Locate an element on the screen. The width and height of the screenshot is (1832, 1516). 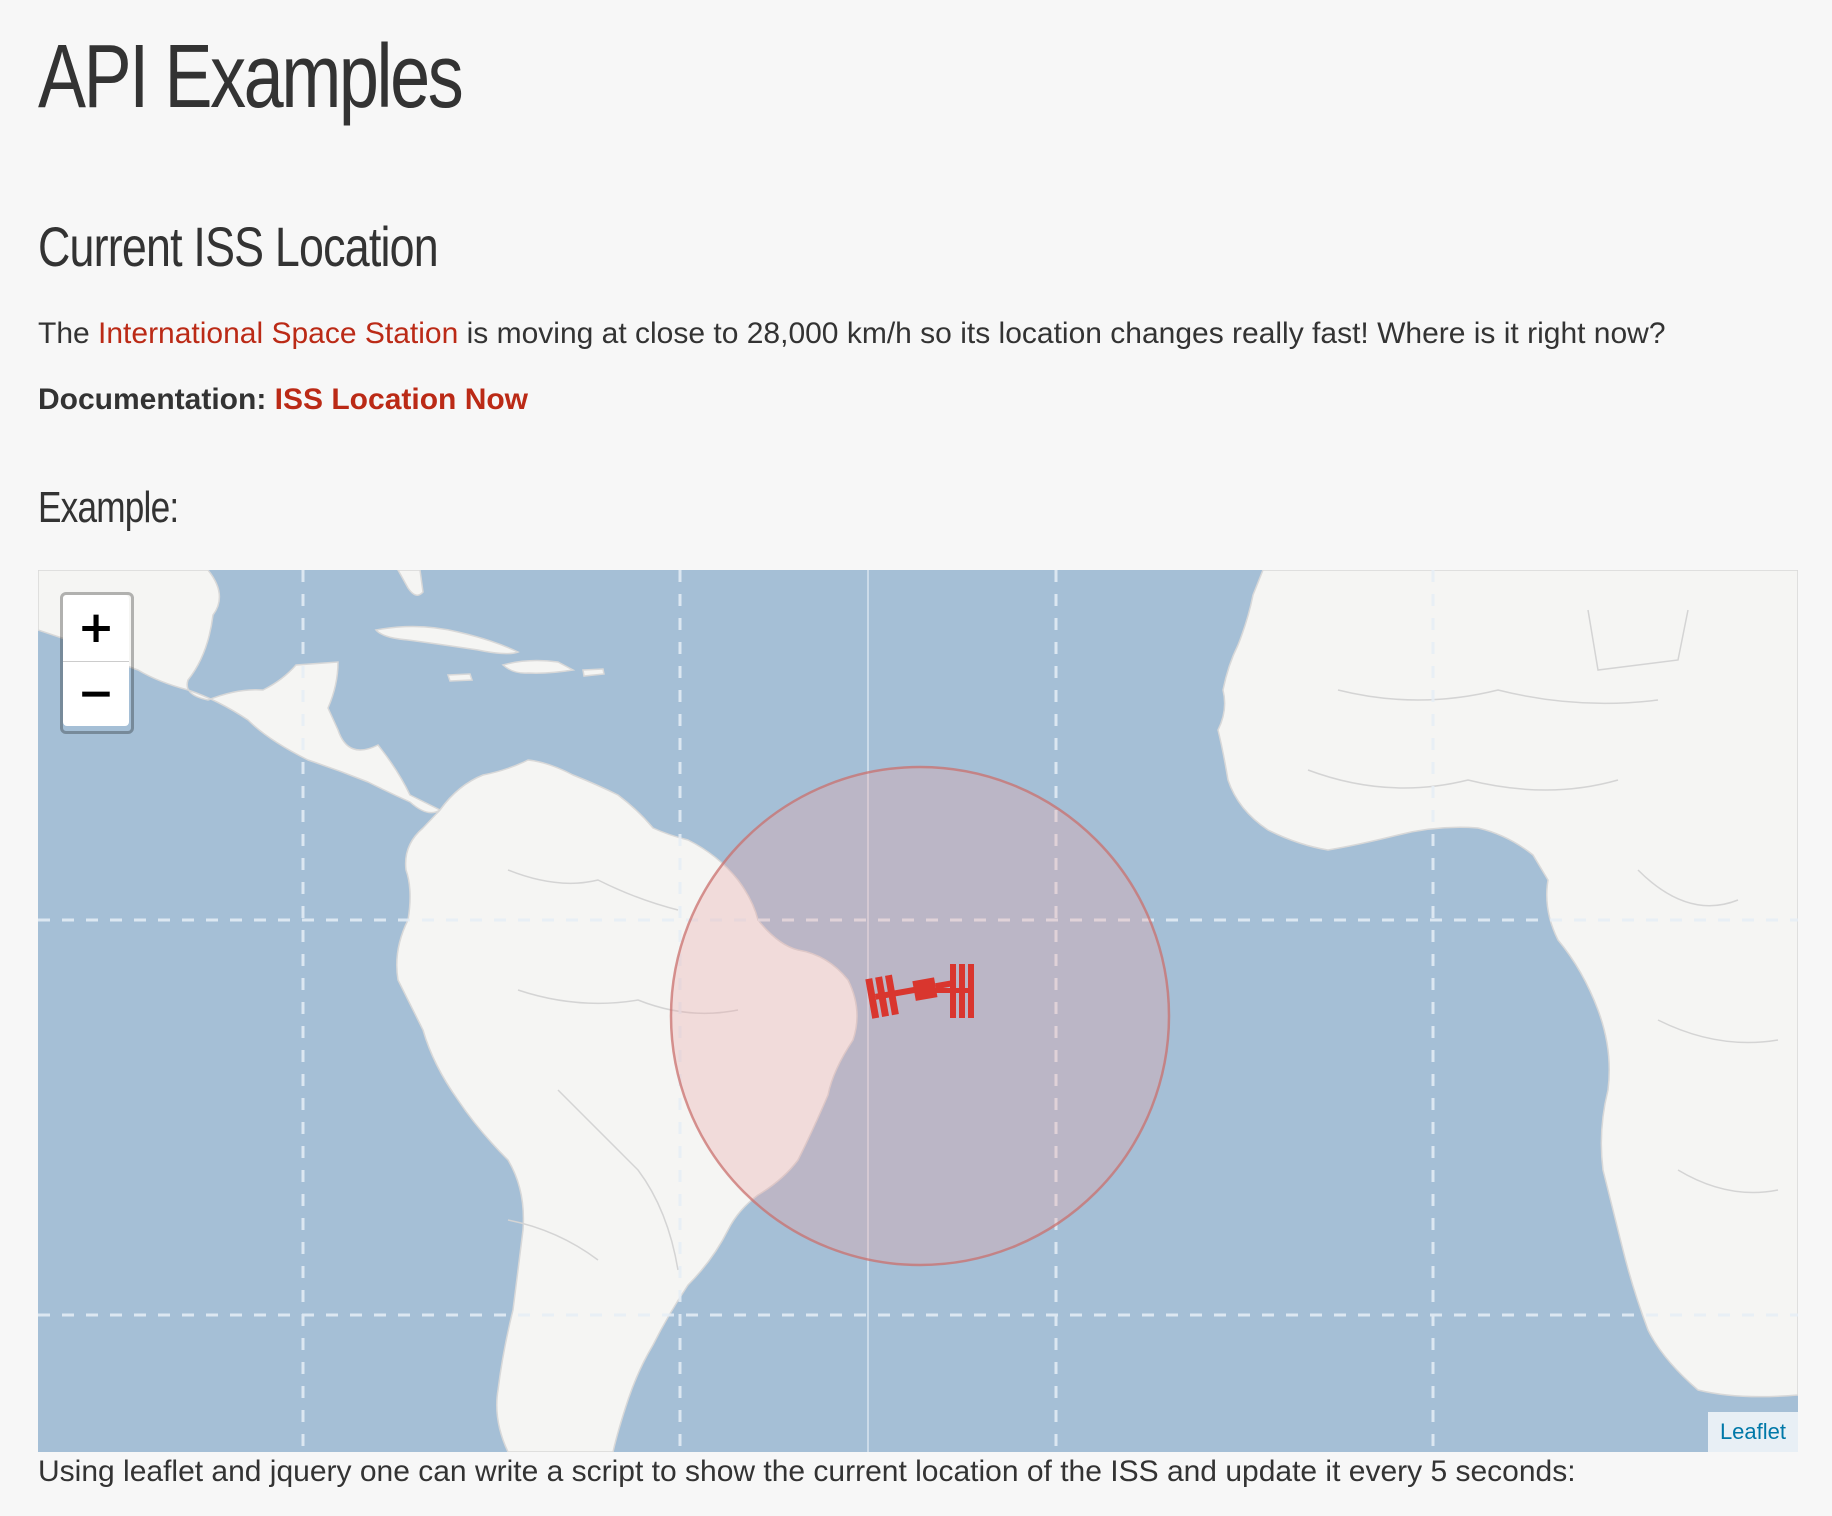
intro-text-before: The is located at coordinates (68, 333).